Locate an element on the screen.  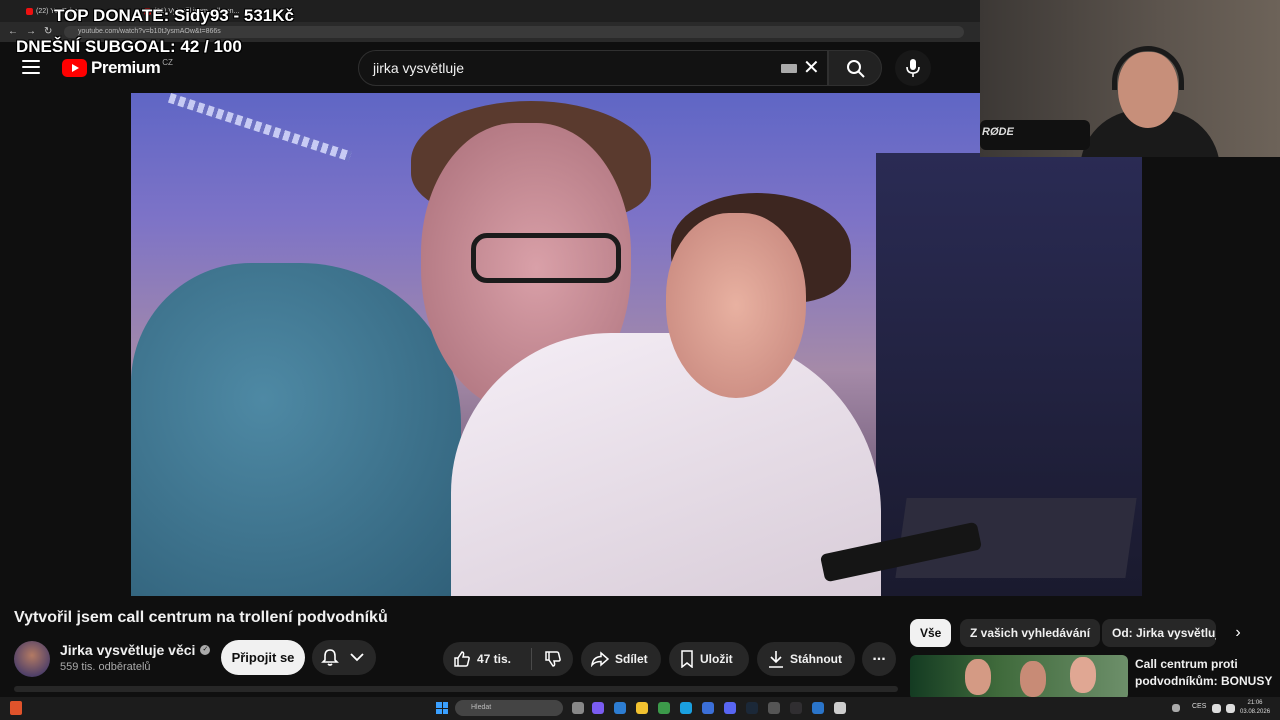
share-icon is located at coordinates (600, 659).